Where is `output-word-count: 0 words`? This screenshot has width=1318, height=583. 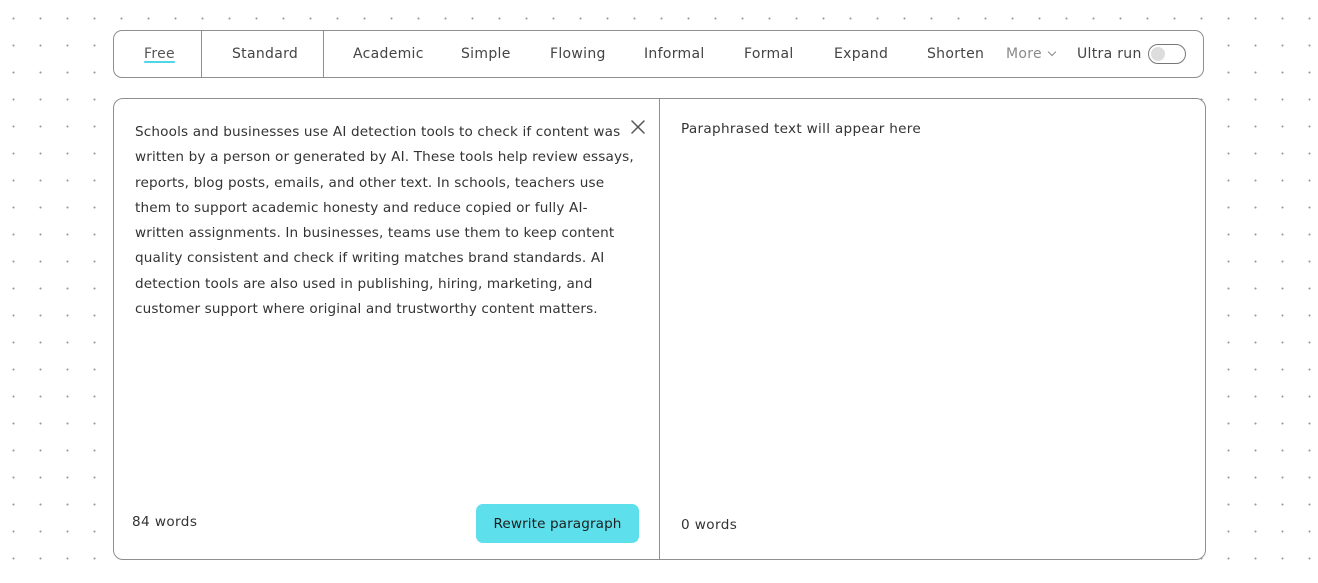
output-word-count: 0 words is located at coordinates (709, 525).